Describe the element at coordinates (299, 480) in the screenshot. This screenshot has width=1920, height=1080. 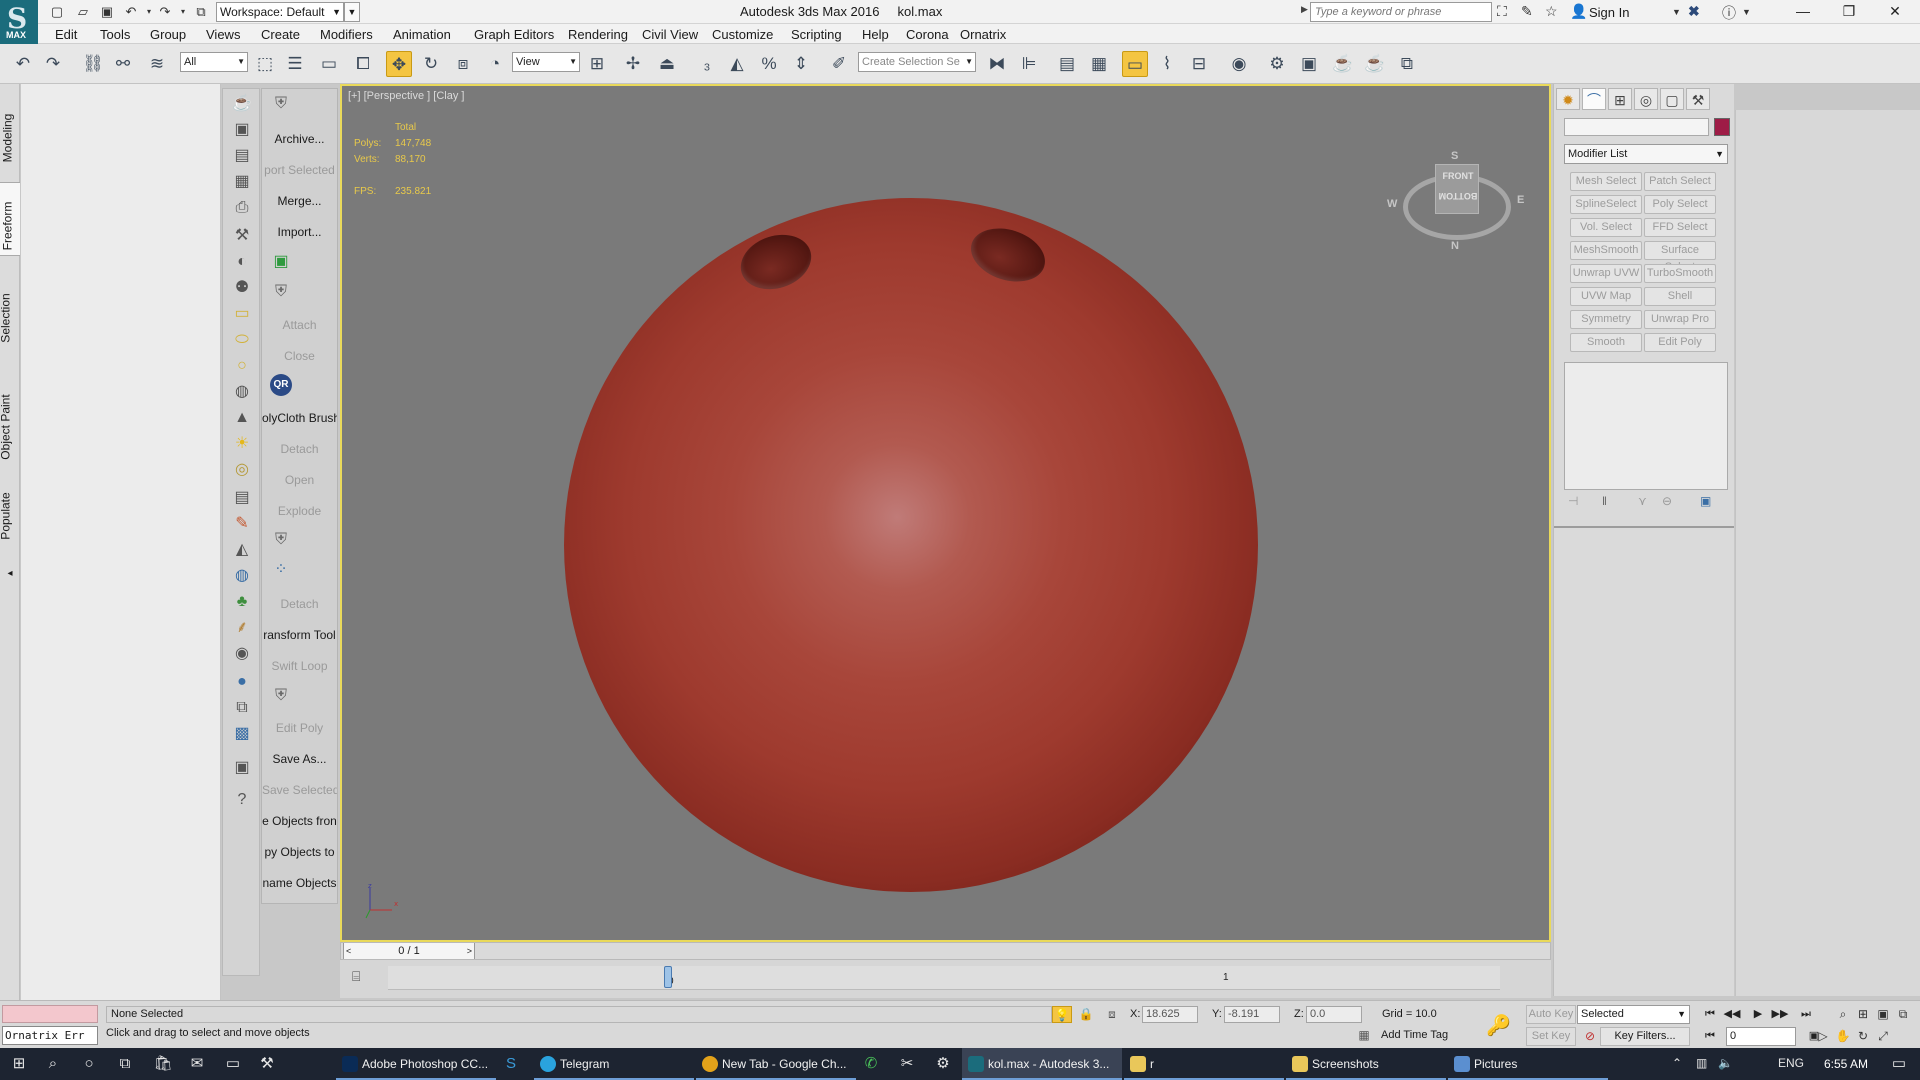
I see `open-button: Open` at that location.